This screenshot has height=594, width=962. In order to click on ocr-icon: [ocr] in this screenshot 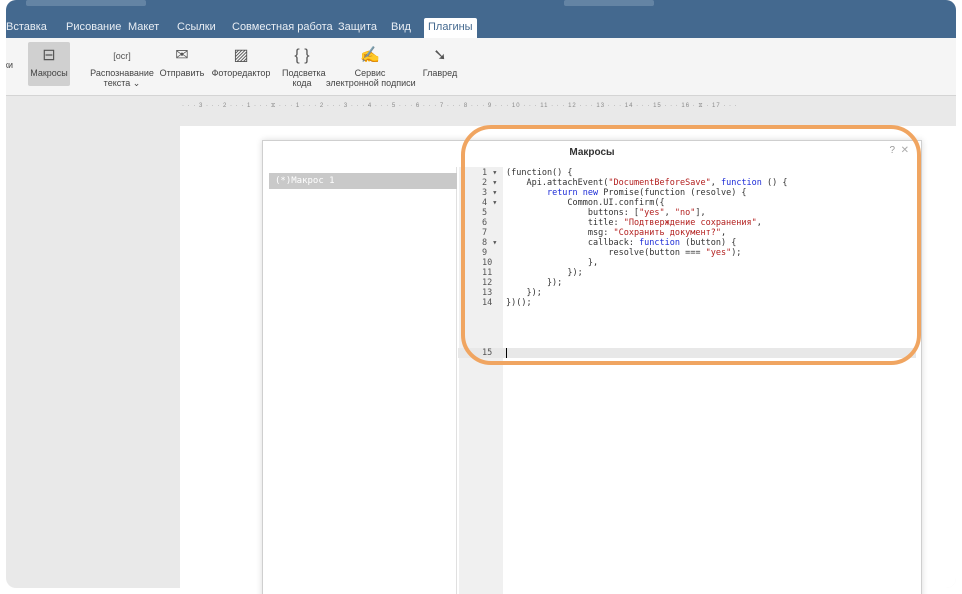, I will do `click(122, 56)`.